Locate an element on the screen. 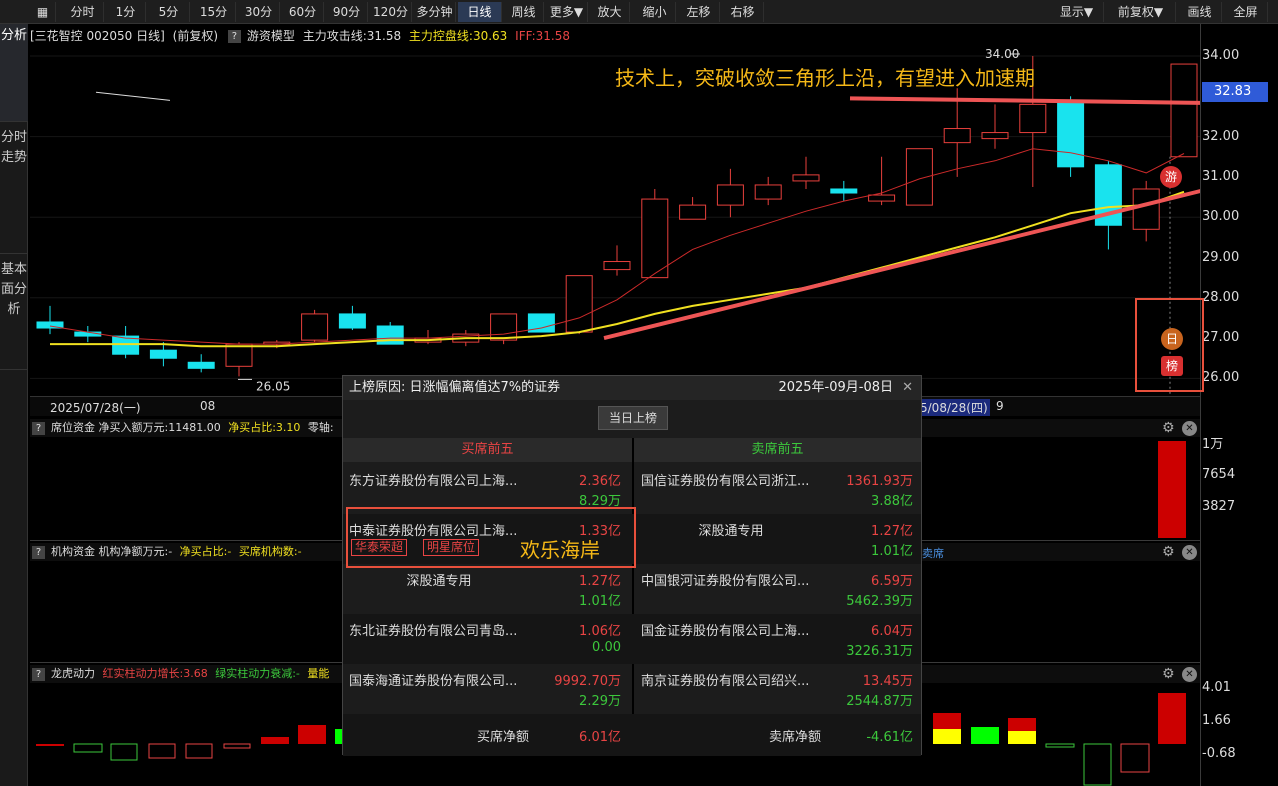 This screenshot has width=1278, height=786. adjust-mode: (前复权) is located at coordinates (195, 36).